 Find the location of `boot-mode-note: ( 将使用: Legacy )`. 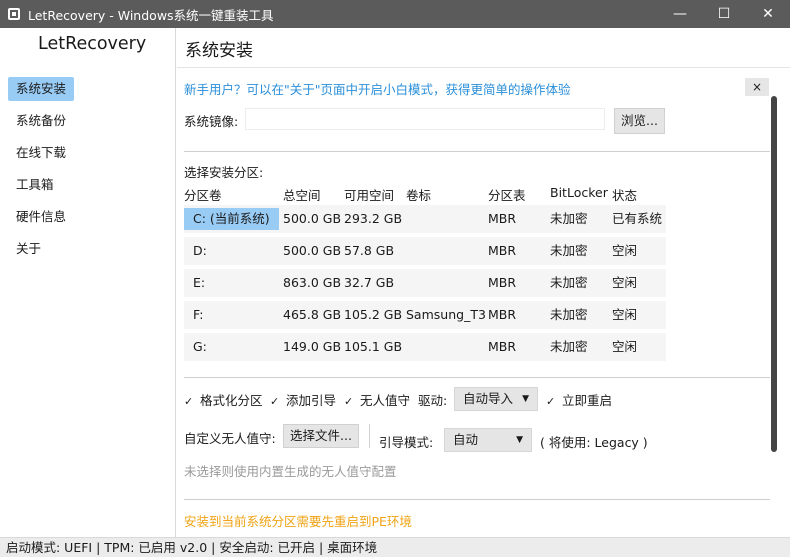

boot-mode-note: ( 将使用: Legacy ) is located at coordinates (594, 442).